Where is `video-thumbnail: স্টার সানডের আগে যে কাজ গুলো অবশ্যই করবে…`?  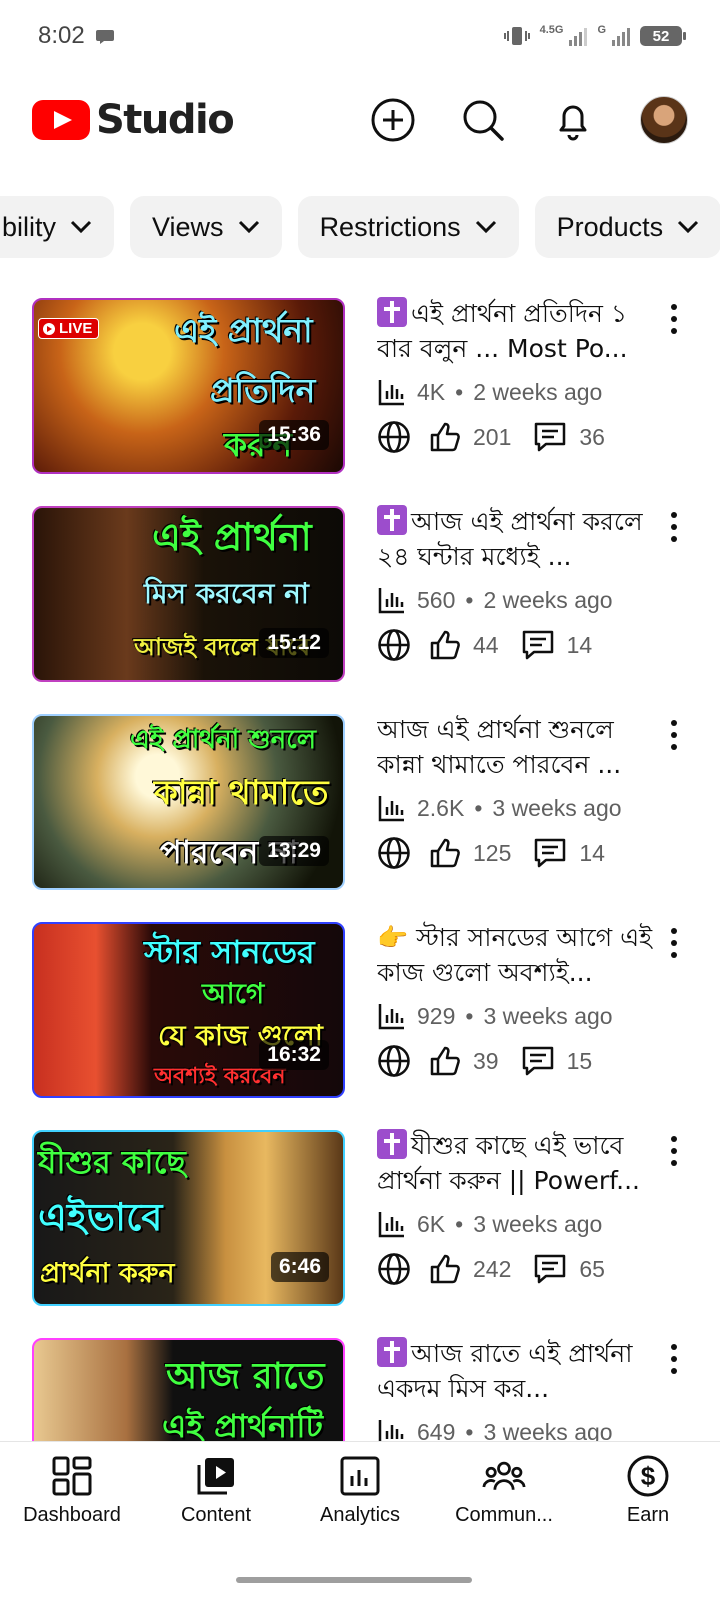 video-thumbnail: স্টার সানডের আগে যে কাজ গুলো অবশ্যই করবে… is located at coordinates (188, 1010).